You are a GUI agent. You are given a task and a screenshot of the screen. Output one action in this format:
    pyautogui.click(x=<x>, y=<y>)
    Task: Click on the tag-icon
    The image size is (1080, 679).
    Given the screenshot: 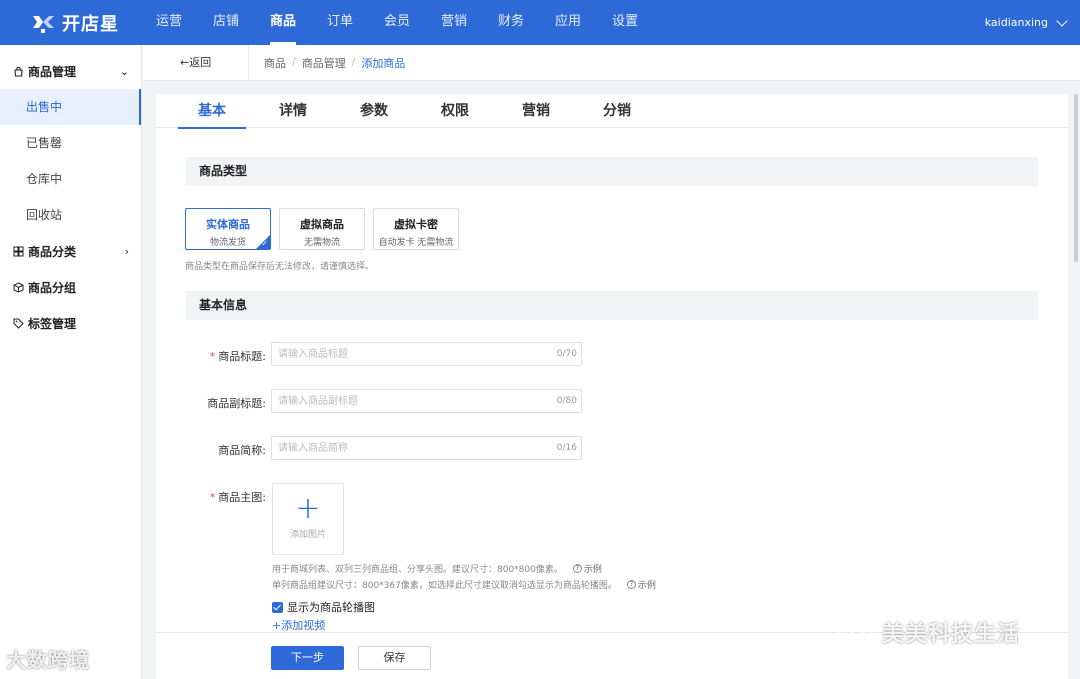 What is the action you would take?
    pyautogui.click(x=18, y=323)
    